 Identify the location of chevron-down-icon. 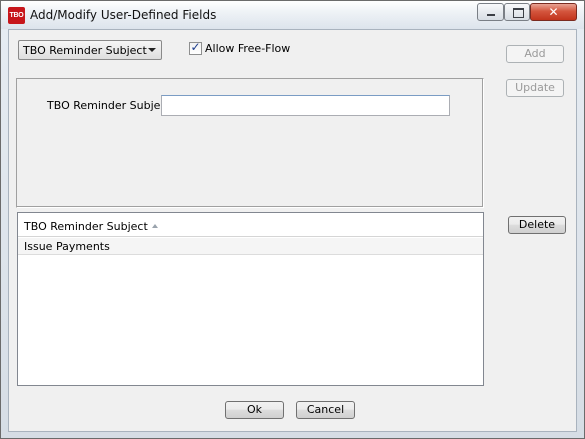
(152, 50).